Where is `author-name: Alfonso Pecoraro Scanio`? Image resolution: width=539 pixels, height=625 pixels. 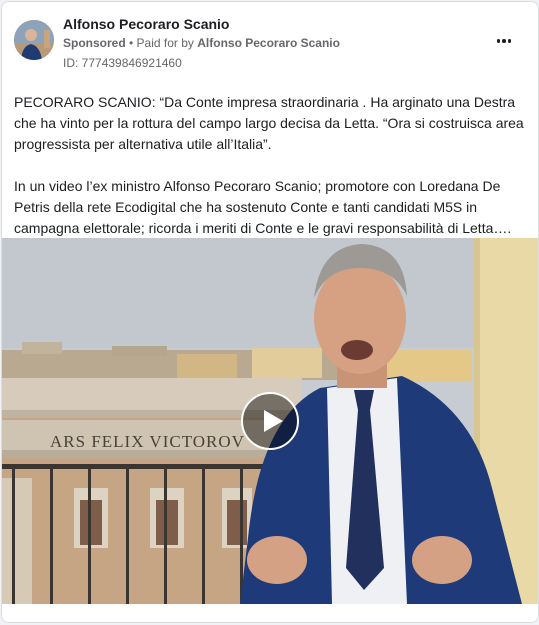
author-name: Alfonso Pecoraro Scanio is located at coordinates (146, 24).